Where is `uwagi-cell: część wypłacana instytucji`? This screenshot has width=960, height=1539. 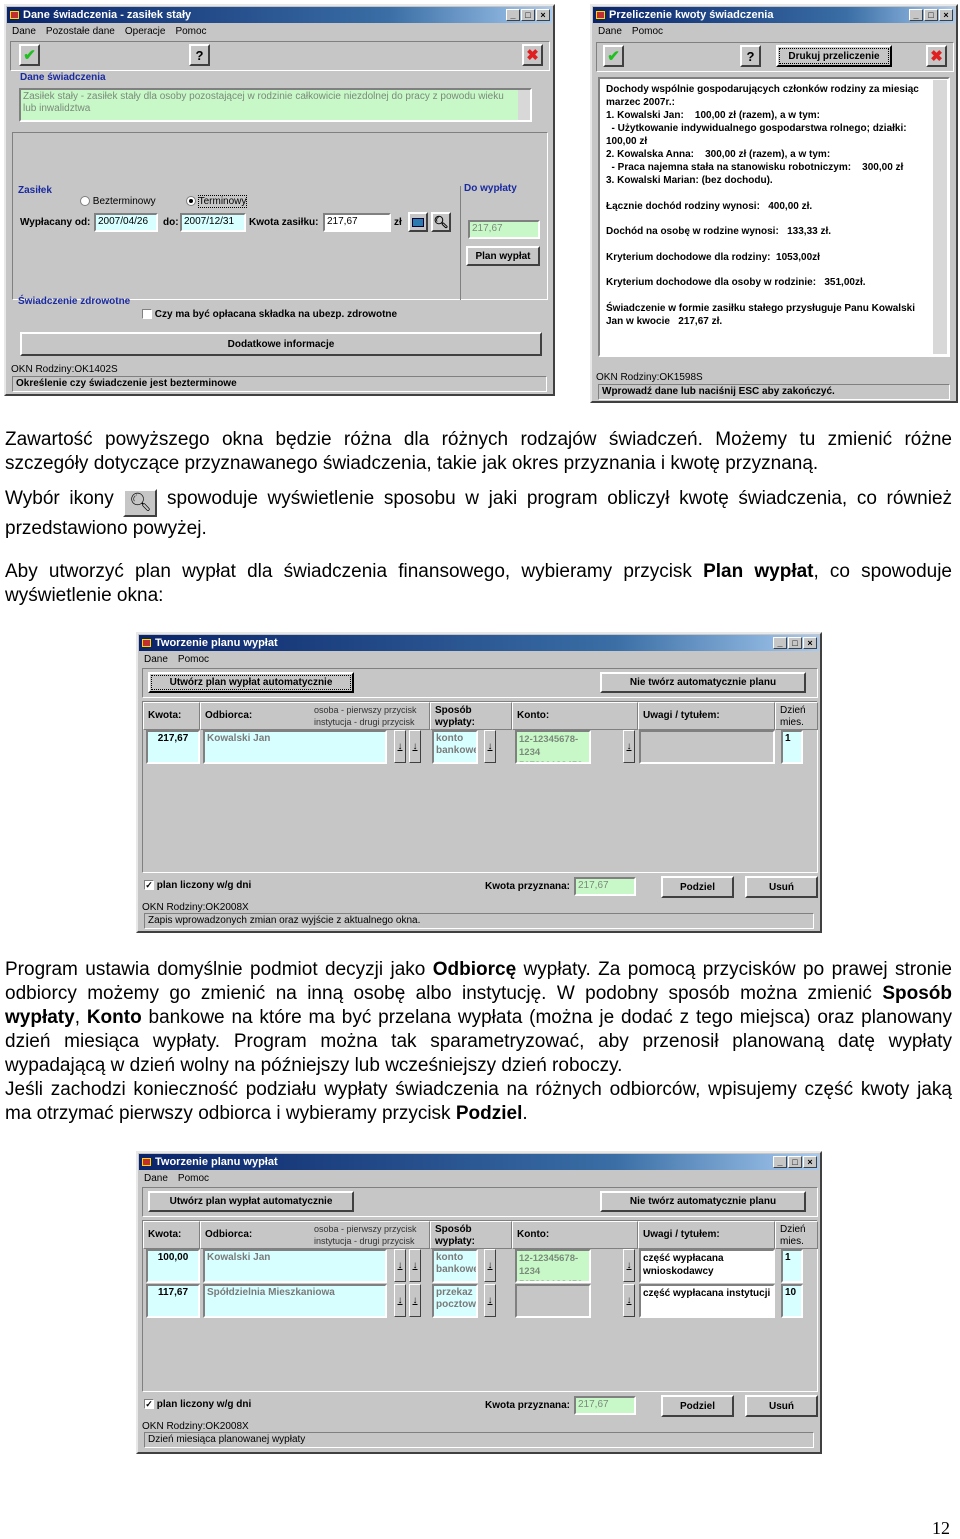
uwagi-cell: część wypłacana instytucji is located at coordinates (707, 1301).